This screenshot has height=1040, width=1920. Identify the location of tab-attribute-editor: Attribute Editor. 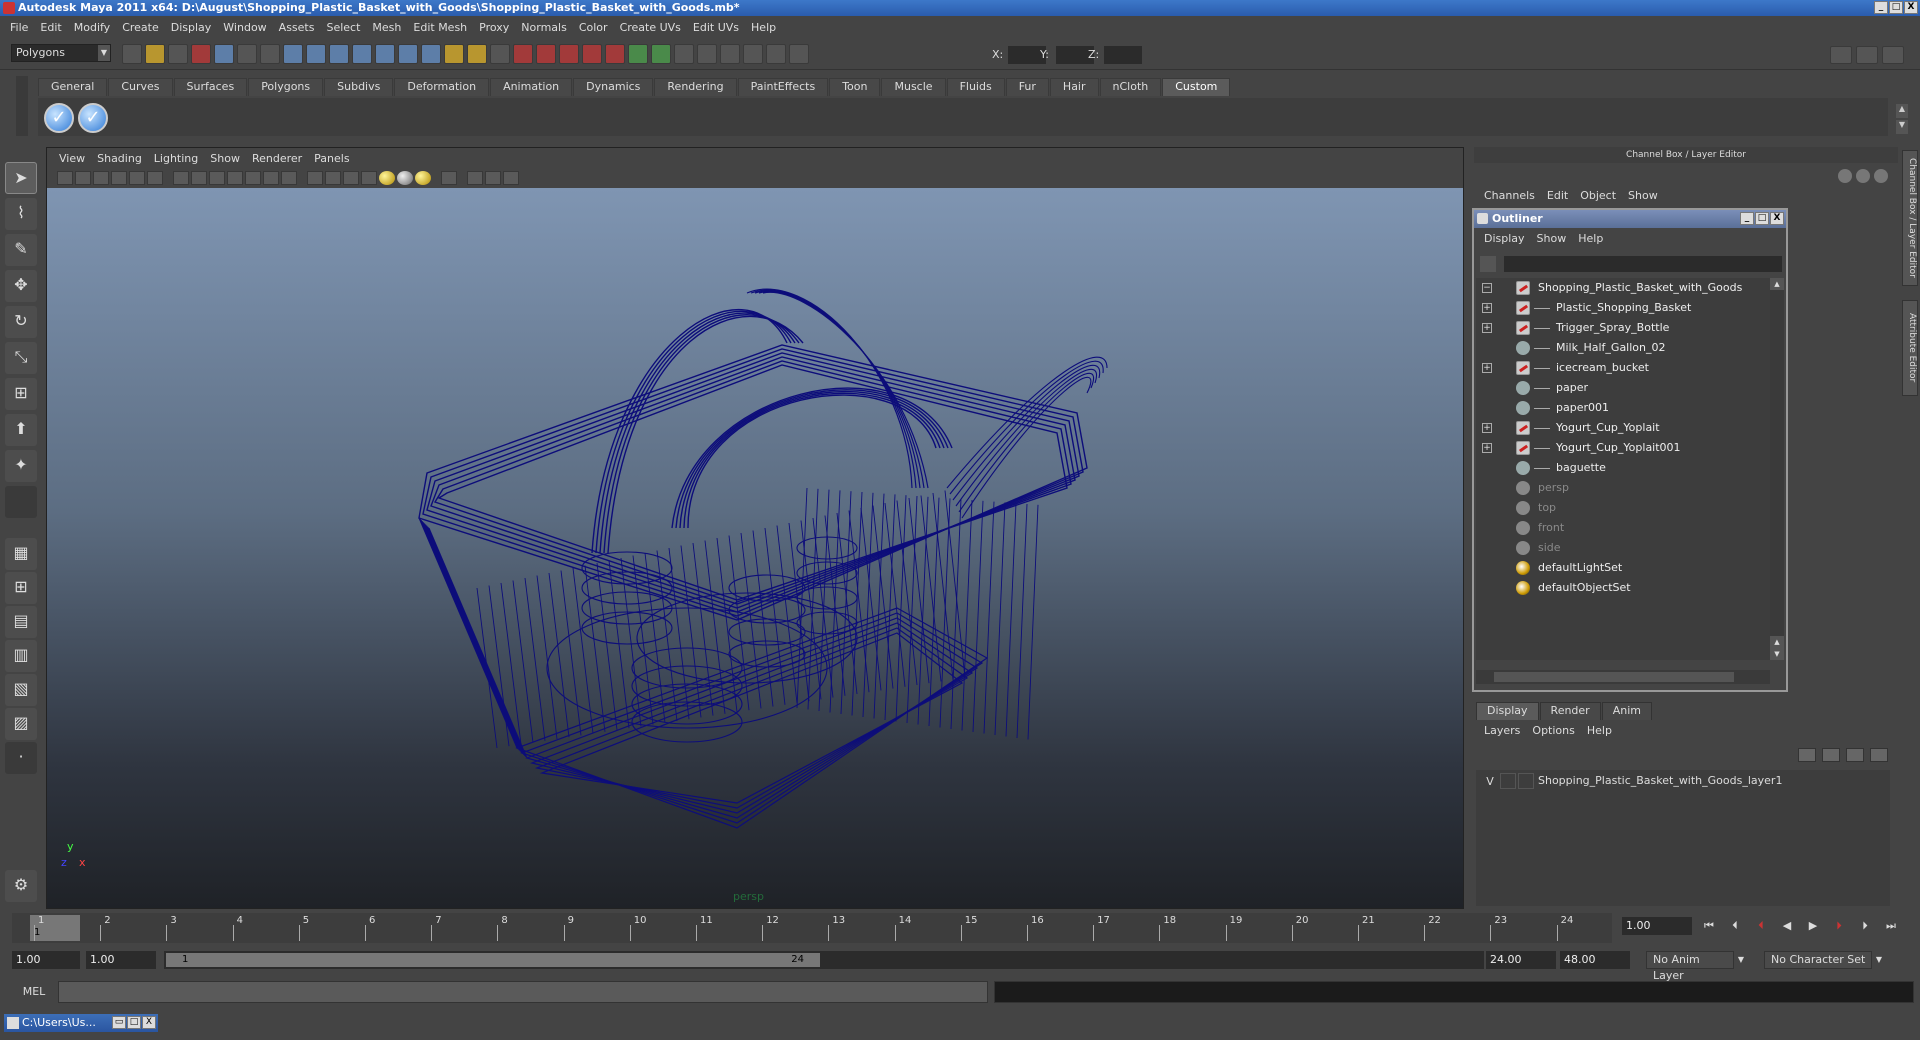
(1910, 348).